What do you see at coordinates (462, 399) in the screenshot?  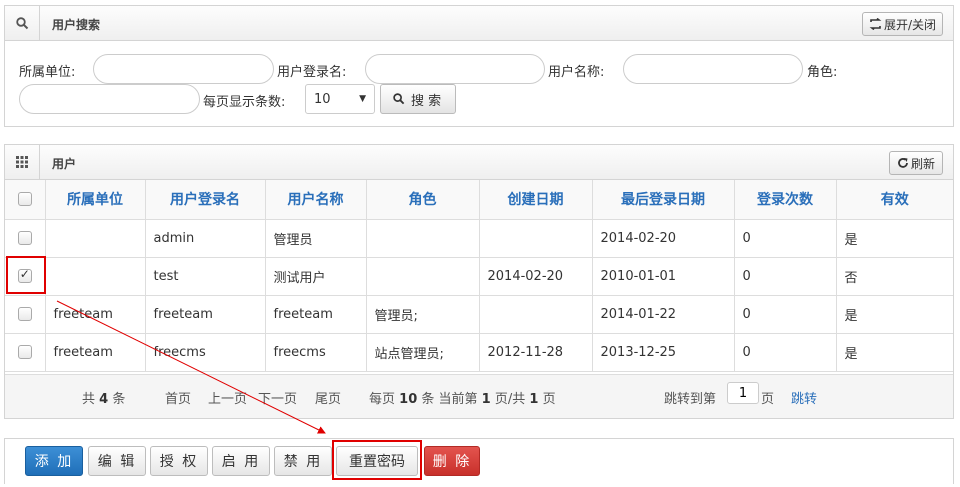 I see `page-info: 每页 10 条 当前第 1 页/共 1 页` at bounding box center [462, 399].